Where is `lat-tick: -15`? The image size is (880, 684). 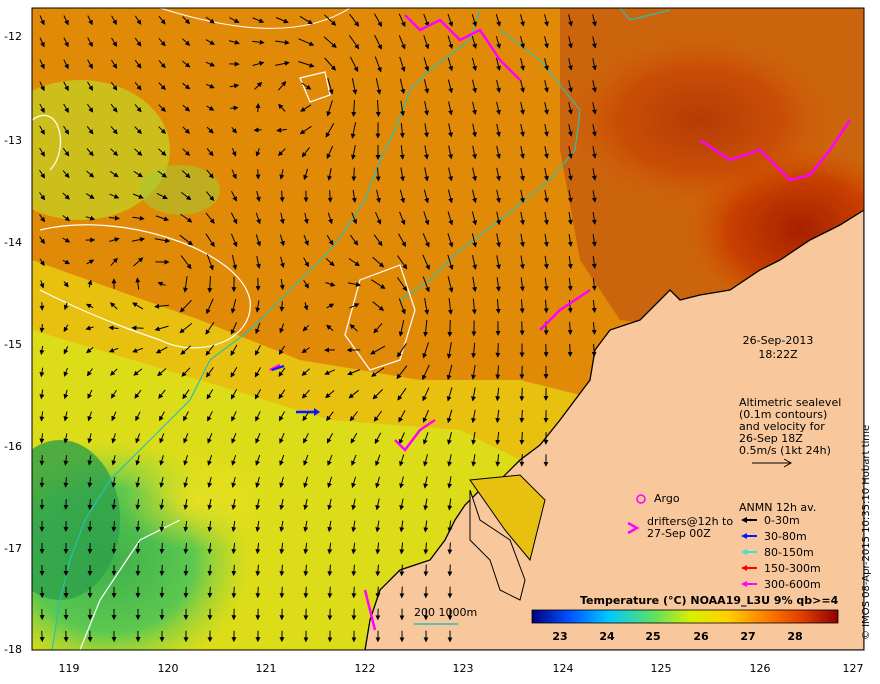 lat-tick: -15 is located at coordinates (16, 344).